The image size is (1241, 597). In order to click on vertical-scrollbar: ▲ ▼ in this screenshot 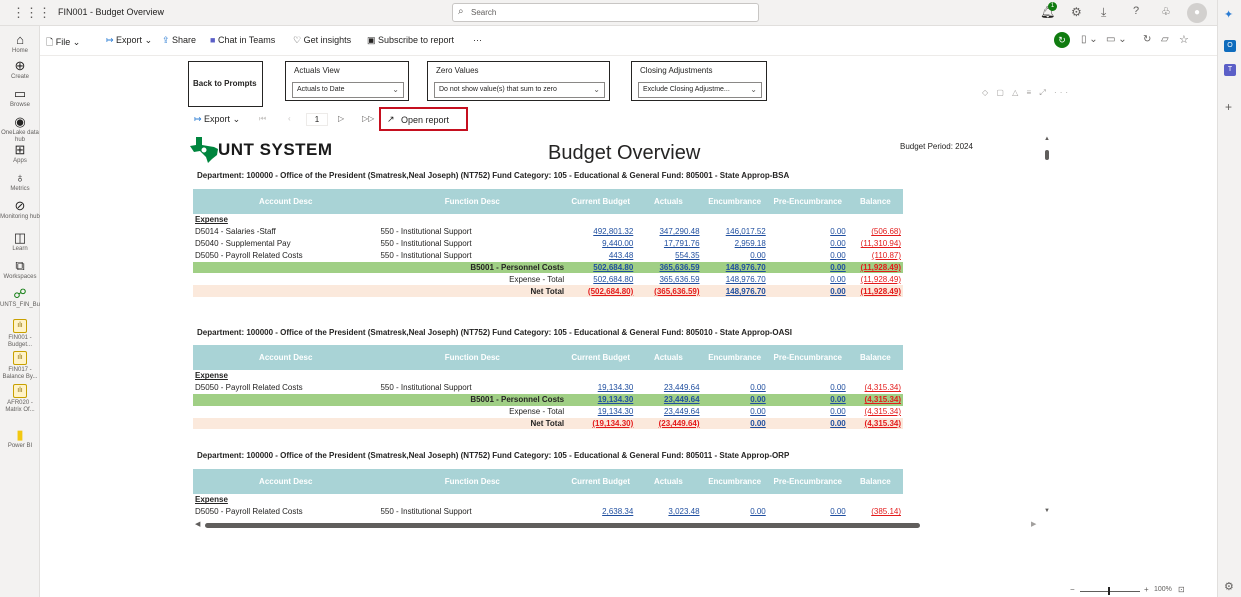, I will do `click(1047, 327)`.